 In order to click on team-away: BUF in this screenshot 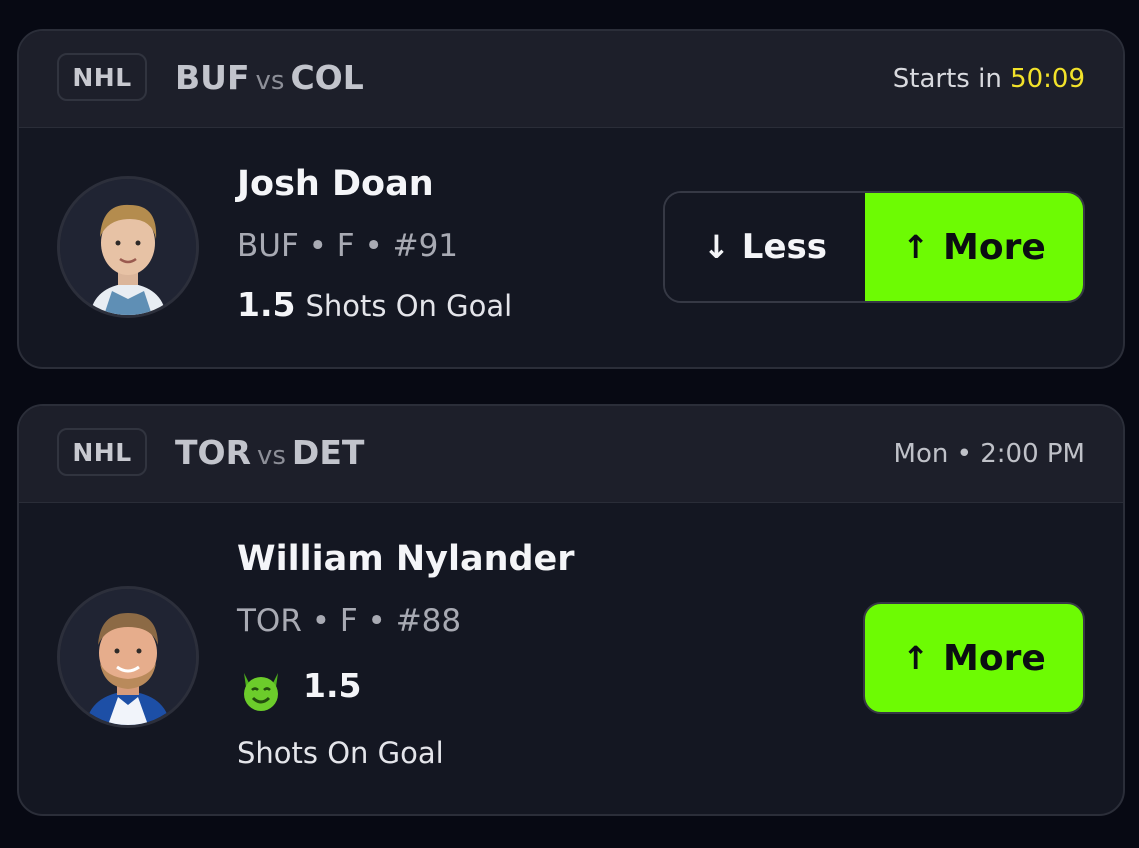, I will do `click(212, 77)`.